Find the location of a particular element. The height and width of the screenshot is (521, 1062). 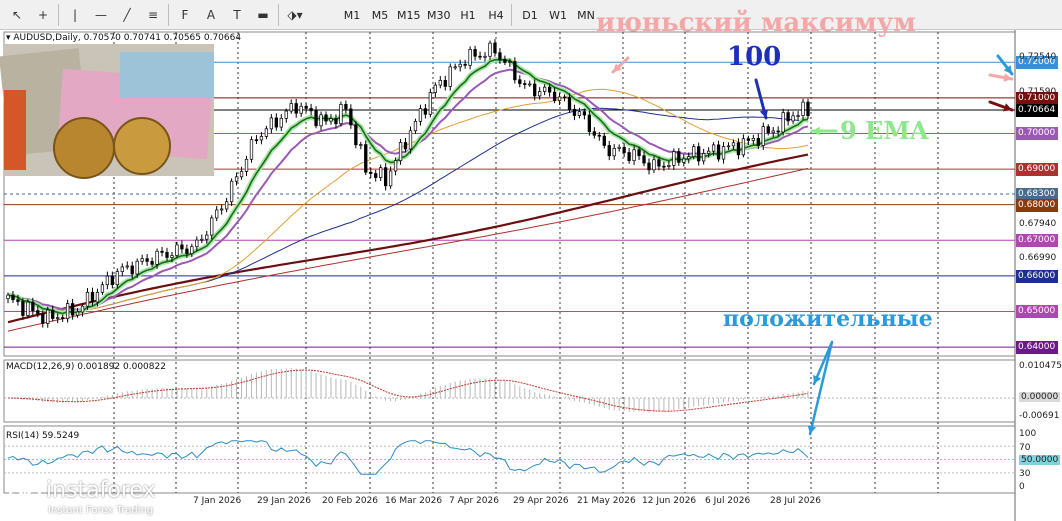

timeframe-m15: M15 is located at coordinates (409, 15).